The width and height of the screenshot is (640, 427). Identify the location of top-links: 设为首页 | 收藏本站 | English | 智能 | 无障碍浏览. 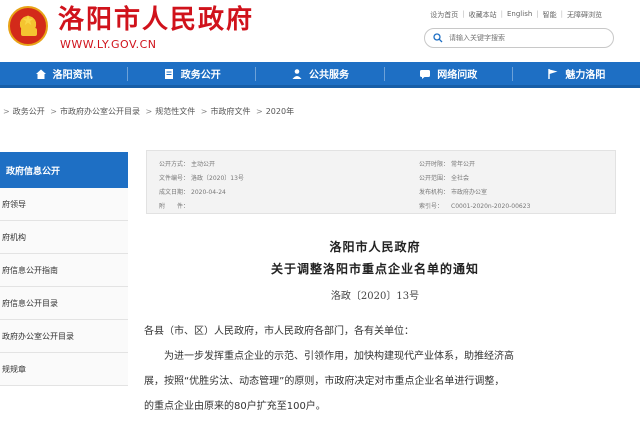
(516, 15).